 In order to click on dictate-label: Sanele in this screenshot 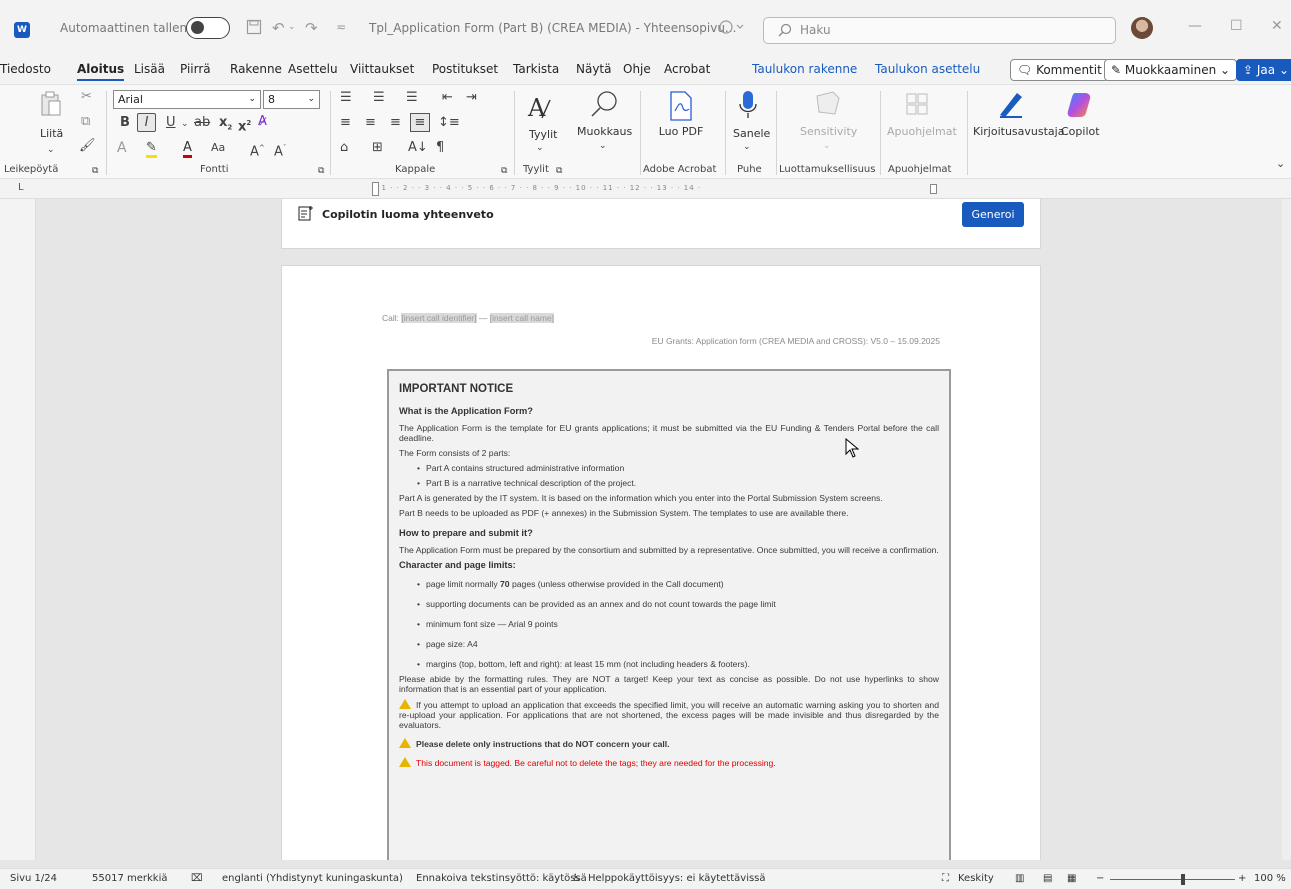, I will do `click(751, 133)`.